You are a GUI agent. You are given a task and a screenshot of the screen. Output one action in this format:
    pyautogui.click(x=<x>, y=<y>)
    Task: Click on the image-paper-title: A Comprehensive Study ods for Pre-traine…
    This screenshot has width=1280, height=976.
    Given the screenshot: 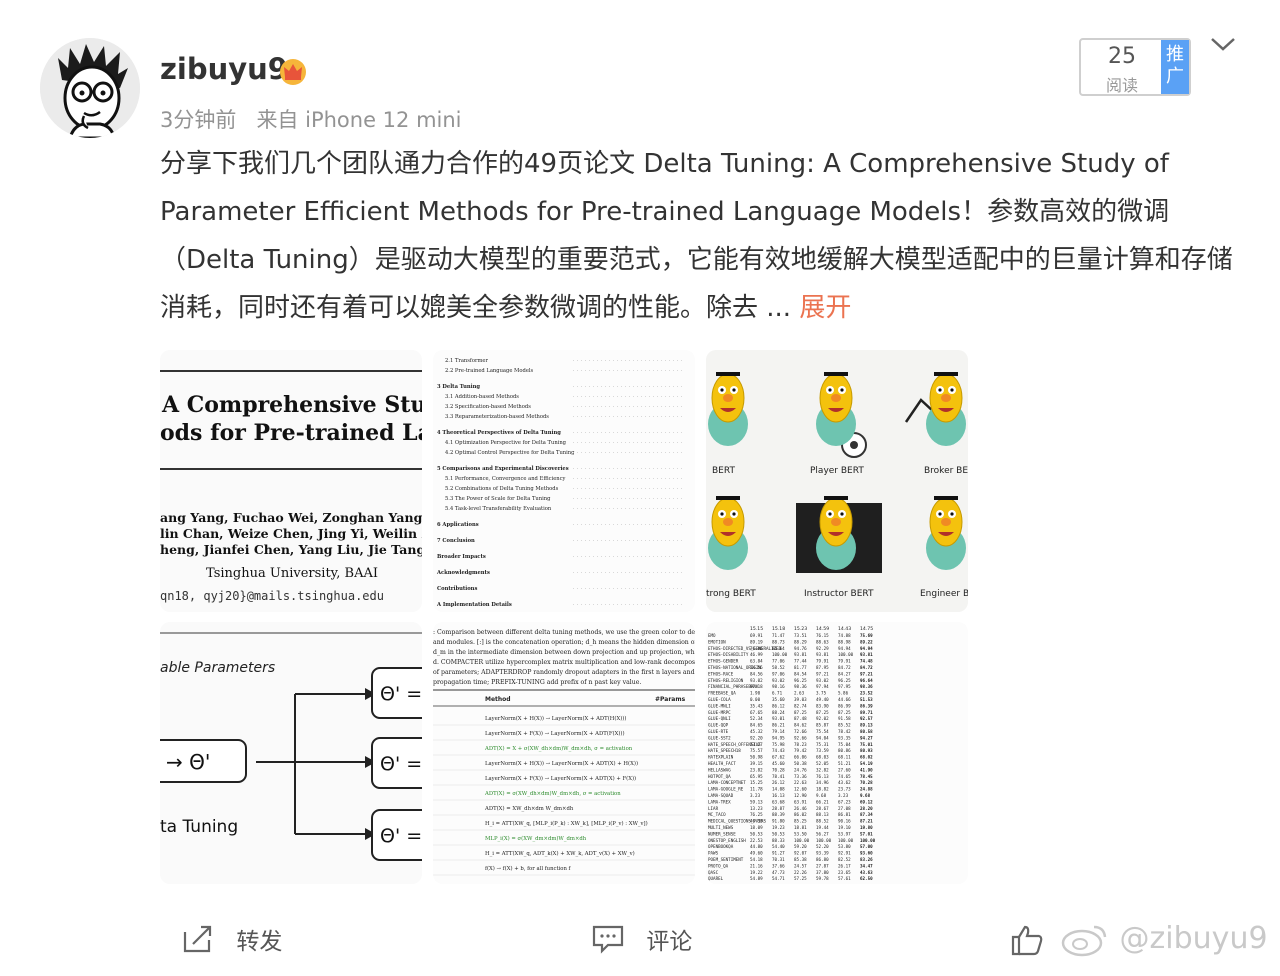 What is the action you would take?
    pyautogui.click(x=291, y=481)
    